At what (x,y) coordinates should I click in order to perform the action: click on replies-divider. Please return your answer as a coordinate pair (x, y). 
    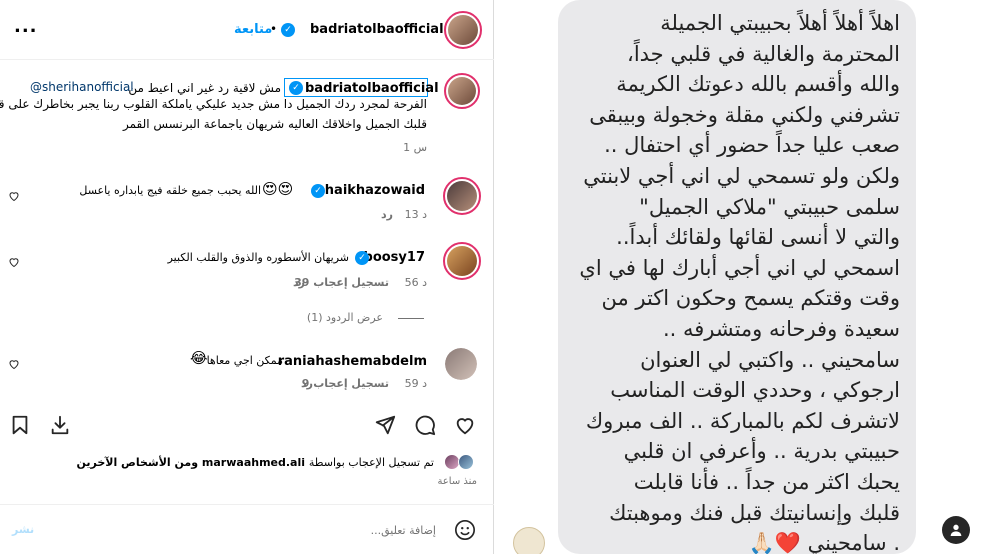
    Looking at the image, I should click on (411, 318).